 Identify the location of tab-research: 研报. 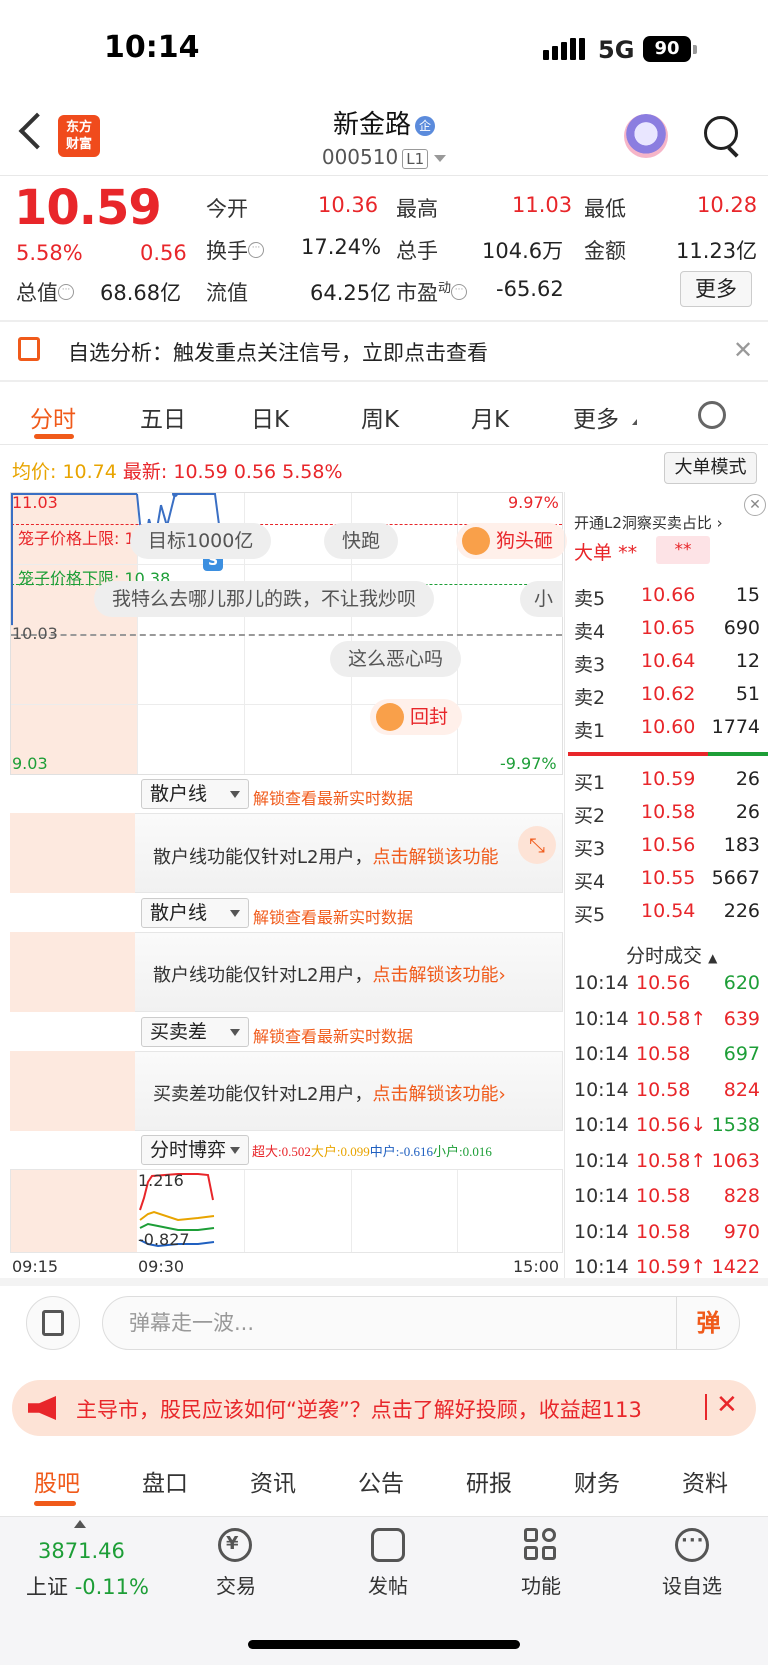
(489, 1481).